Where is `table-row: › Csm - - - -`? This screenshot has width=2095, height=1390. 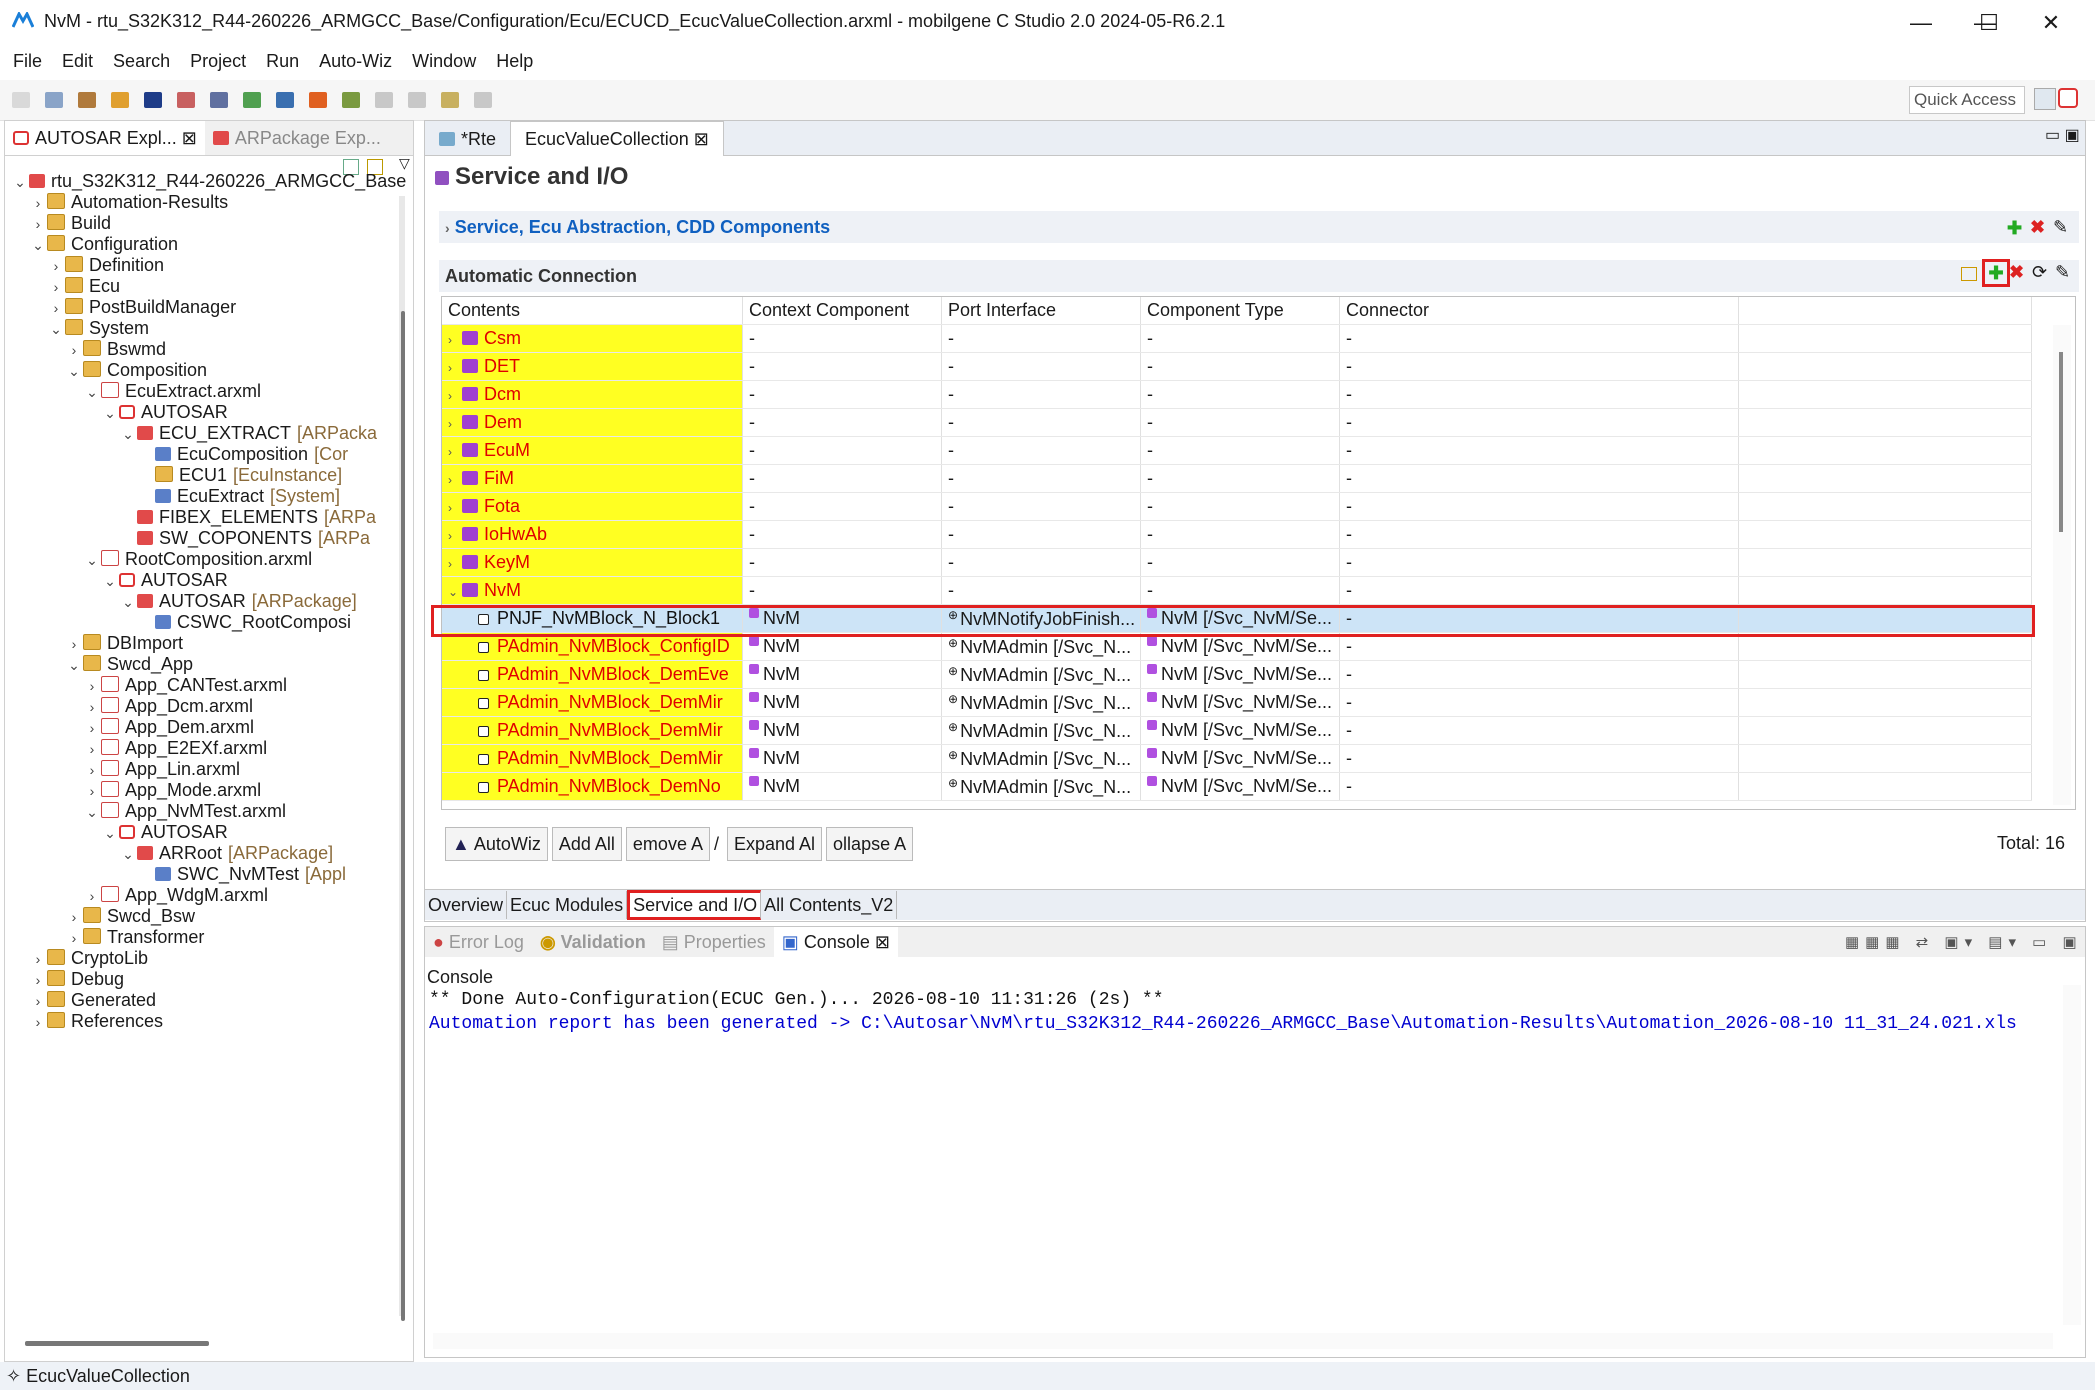 table-row: › Csm - - - - is located at coordinates (1237, 338).